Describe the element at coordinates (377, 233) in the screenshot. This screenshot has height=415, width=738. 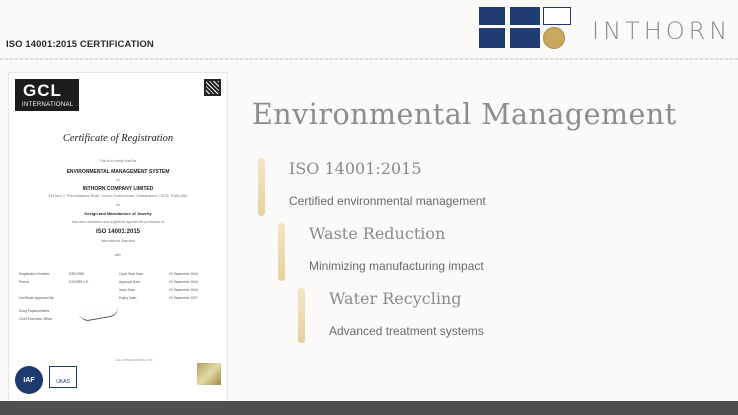
I see `item-title: Waste Reduction` at that location.